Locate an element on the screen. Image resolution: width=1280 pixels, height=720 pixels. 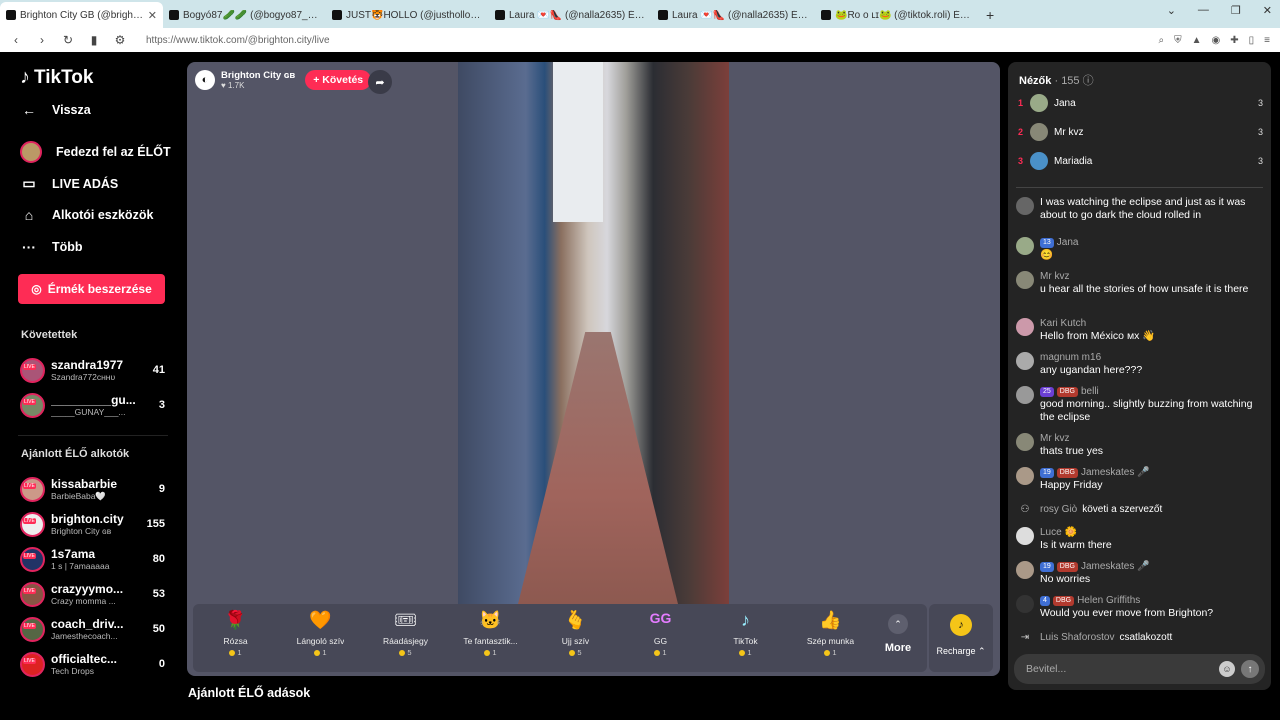
reload-icon: ↻ is located at coordinates (68, 40).